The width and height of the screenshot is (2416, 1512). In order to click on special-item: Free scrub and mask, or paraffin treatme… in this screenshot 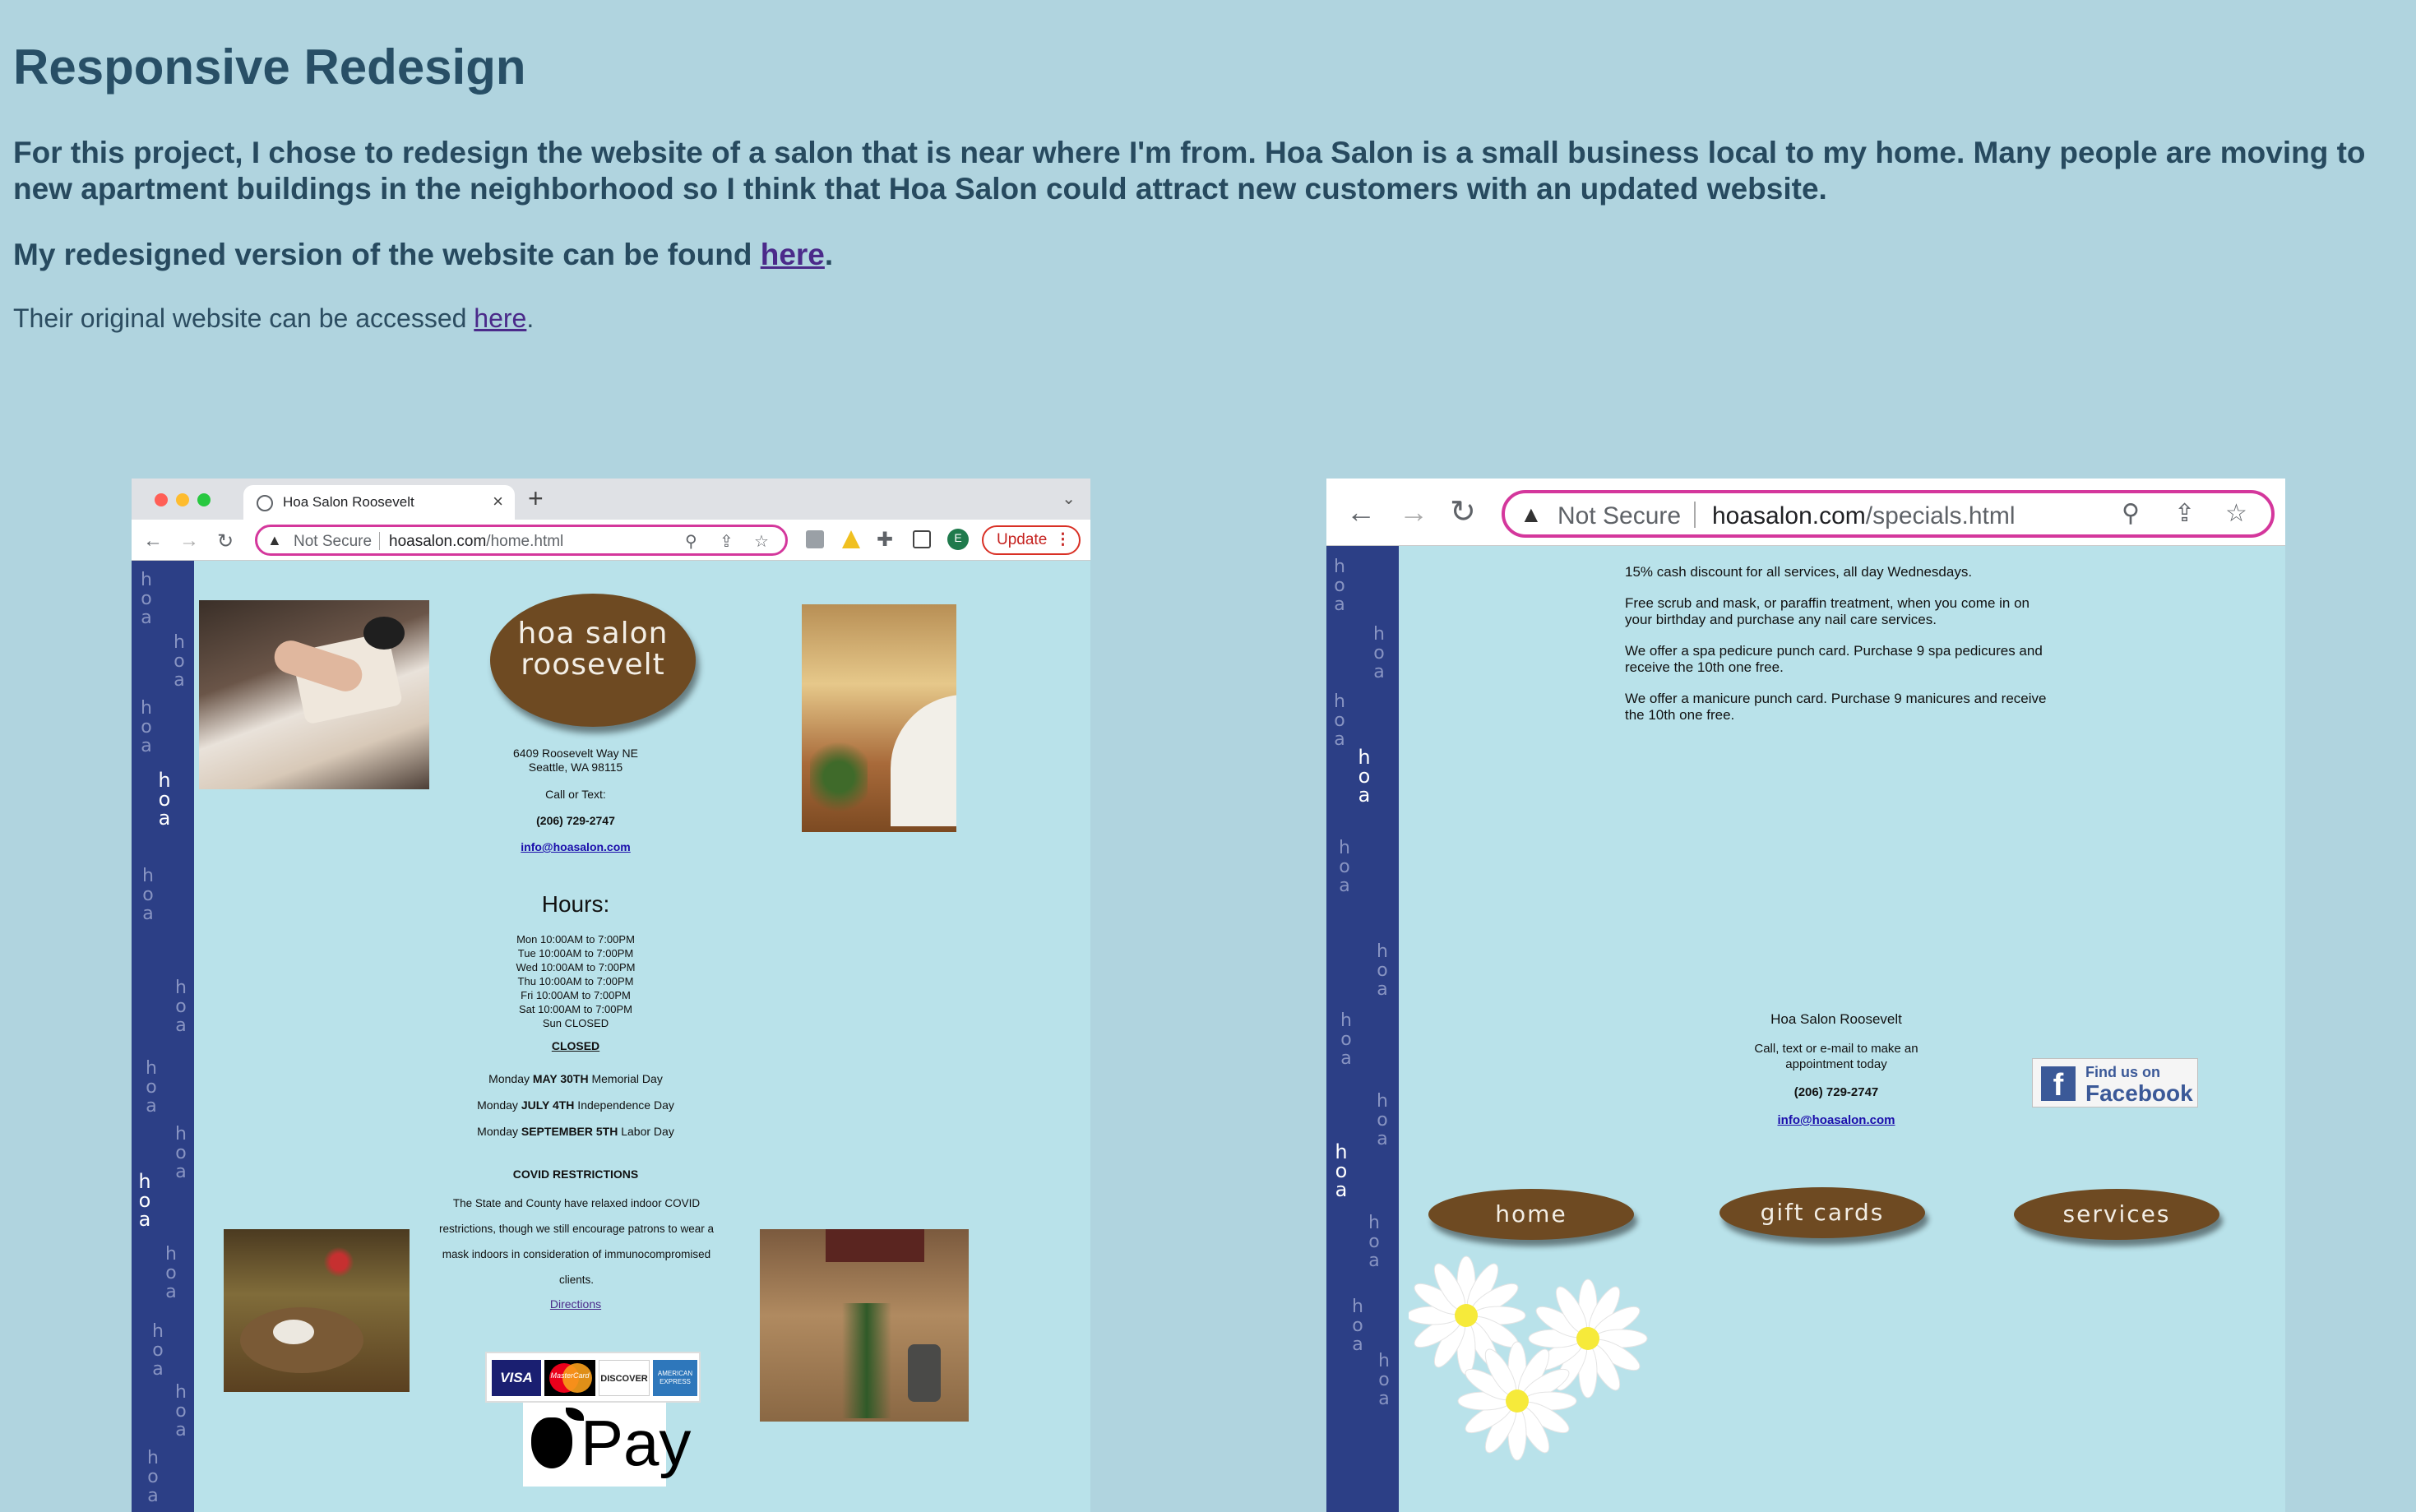, I will do `click(1828, 611)`.